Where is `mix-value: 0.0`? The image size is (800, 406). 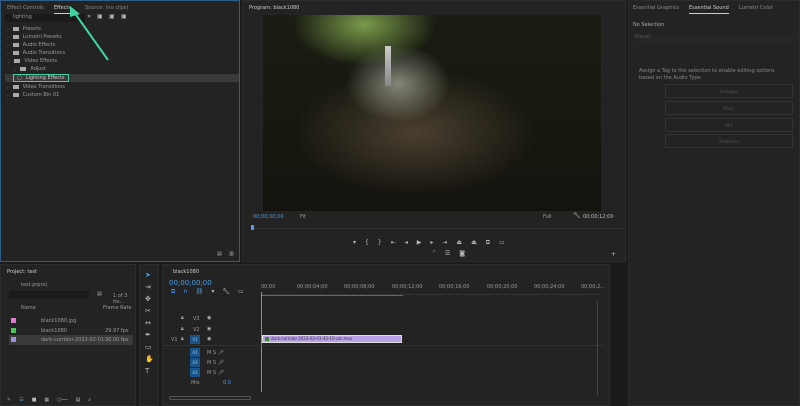
mix-value: 0.0 is located at coordinates (227, 383).